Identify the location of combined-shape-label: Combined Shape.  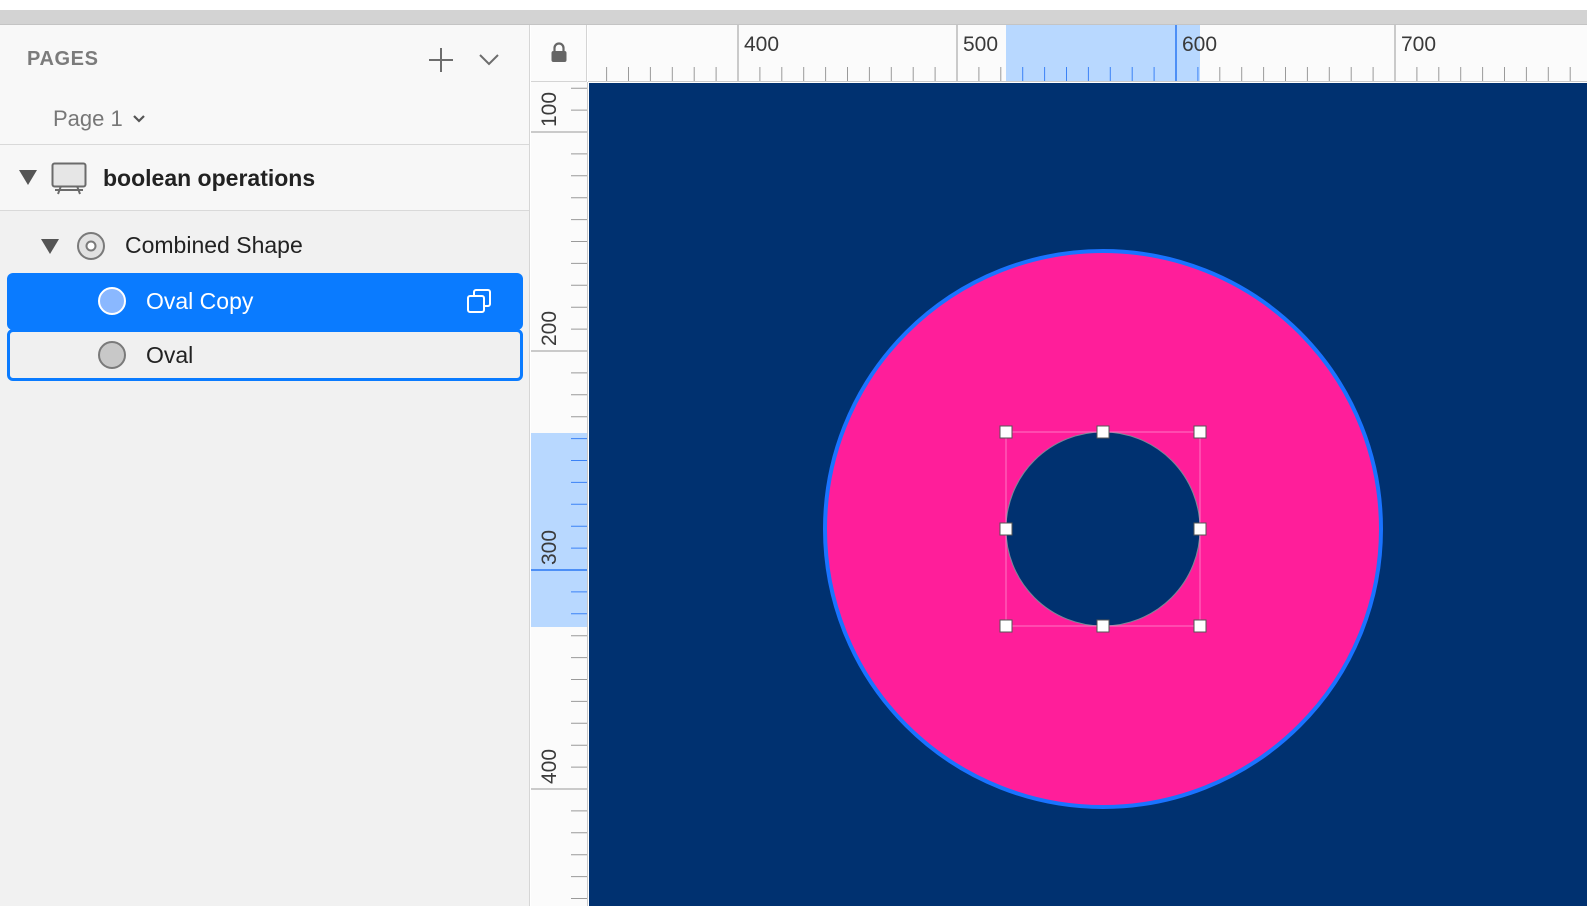
(214, 245).